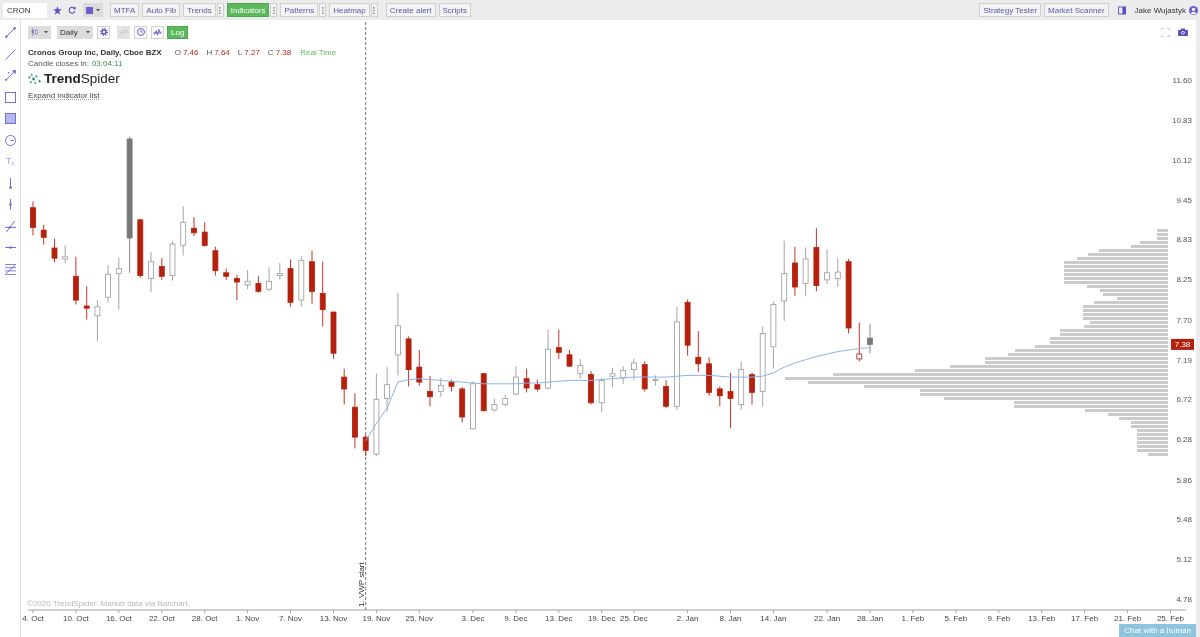 This screenshot has width=1200, height=637. What do you see at coordinates (361, 584) in the screenshot?
I see `marker-line-label: 1. VWP start` at bounding box center [361, 584].